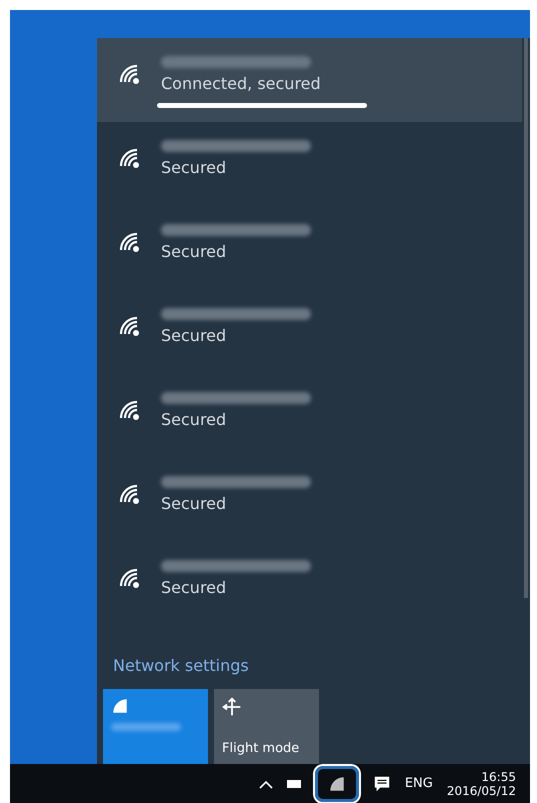 This screenshot has width=537, height=803. What do you see at coordinates (261, 748) in the screenshot?
I see `tile-label: Flight mode` at bounding box center [261, 748].